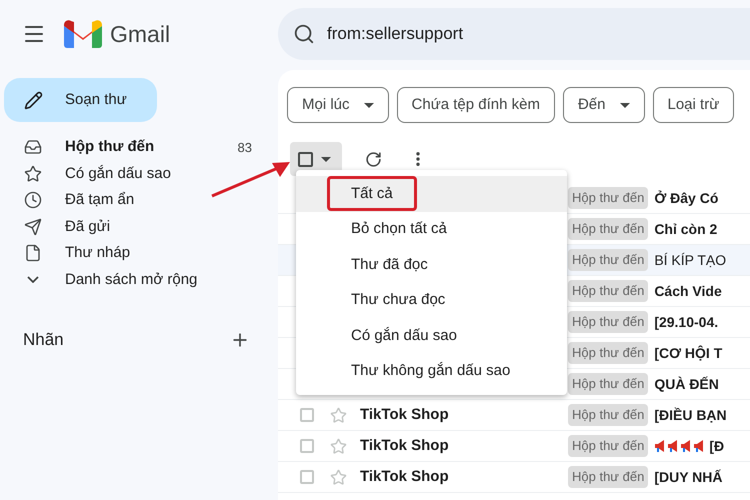 The height and width of the screenshot is (500, 750). I want to click on menu-item: Tất cả, so click(372, 194).